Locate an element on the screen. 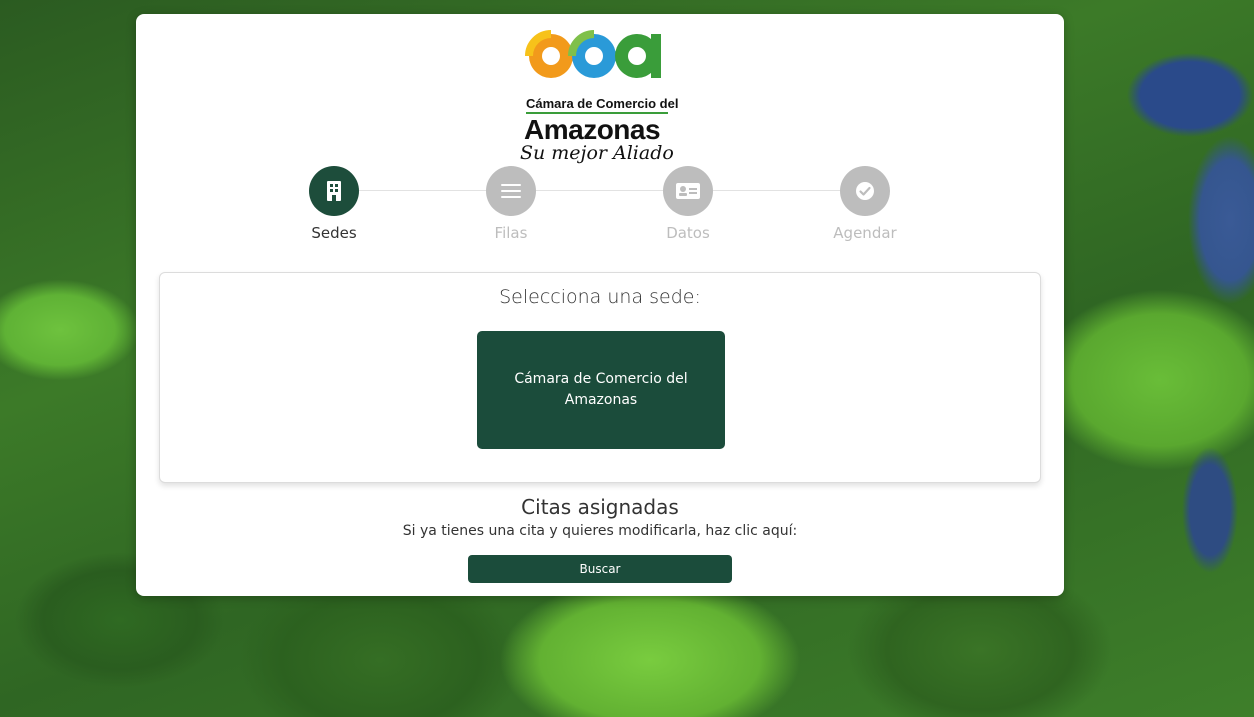 The width and height of the screenshot is (1254, 717). check-circle-icon is located at coordinates (865, 191).